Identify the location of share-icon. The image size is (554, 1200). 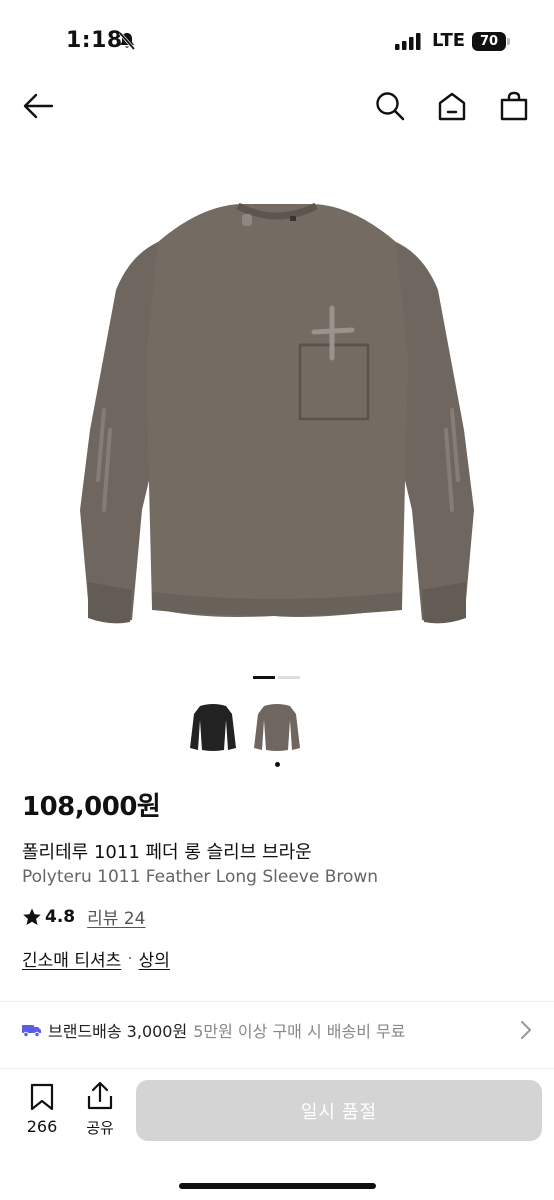
(100, 1095).